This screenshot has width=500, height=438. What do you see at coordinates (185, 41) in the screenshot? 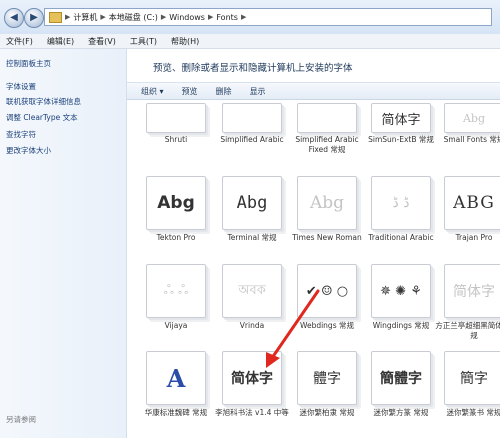
I see `menu-help: 帮助(H)` at bounding box center [185, 41].